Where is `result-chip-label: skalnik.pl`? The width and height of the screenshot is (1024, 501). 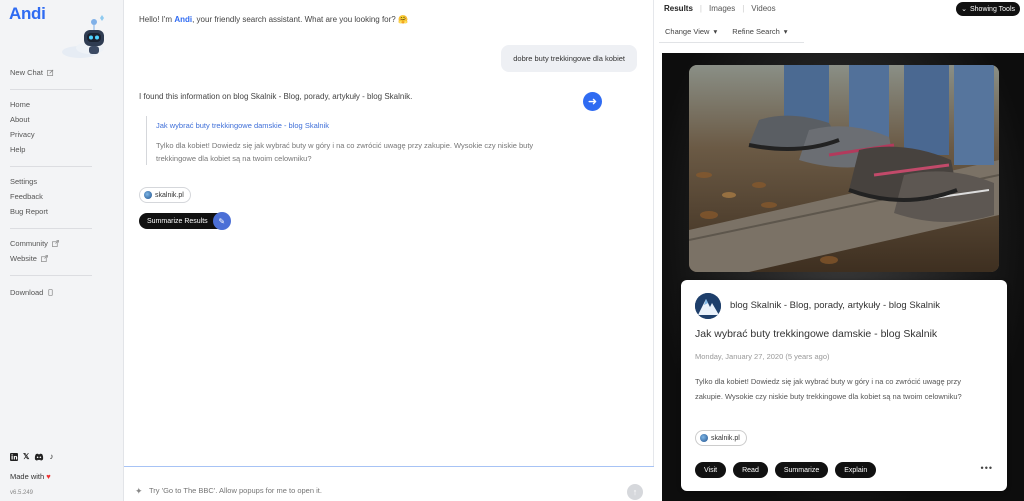 result-chip-label: skalnik.pl is located at coordinates (725, 438).